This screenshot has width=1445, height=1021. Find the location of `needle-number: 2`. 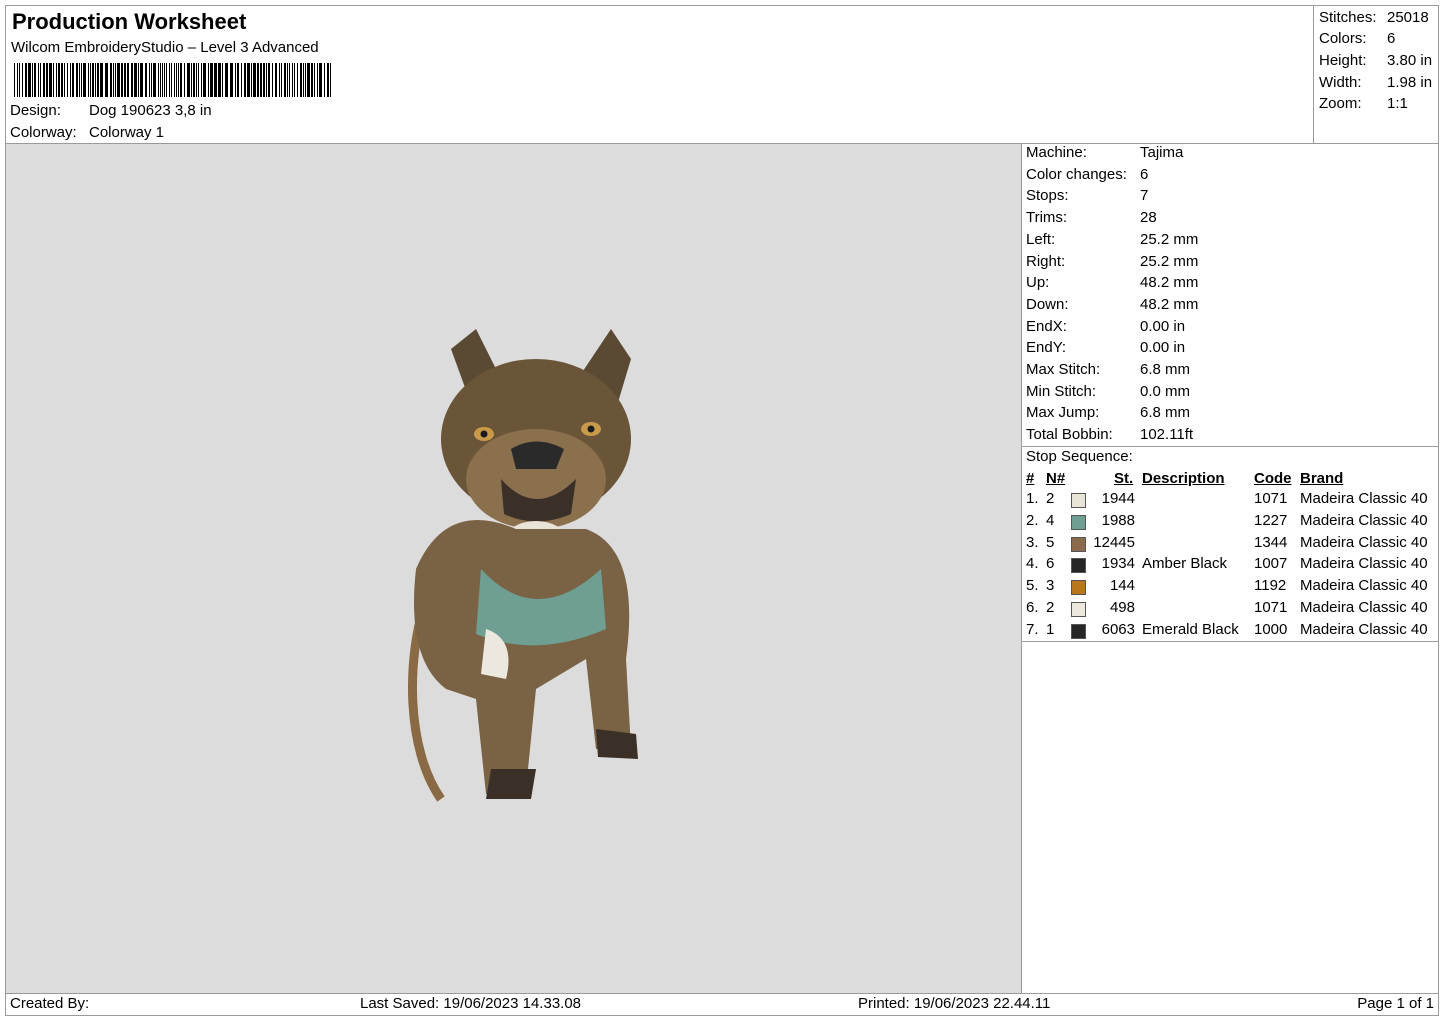

needle-number: 2 is located at coordinates (1050, 607).